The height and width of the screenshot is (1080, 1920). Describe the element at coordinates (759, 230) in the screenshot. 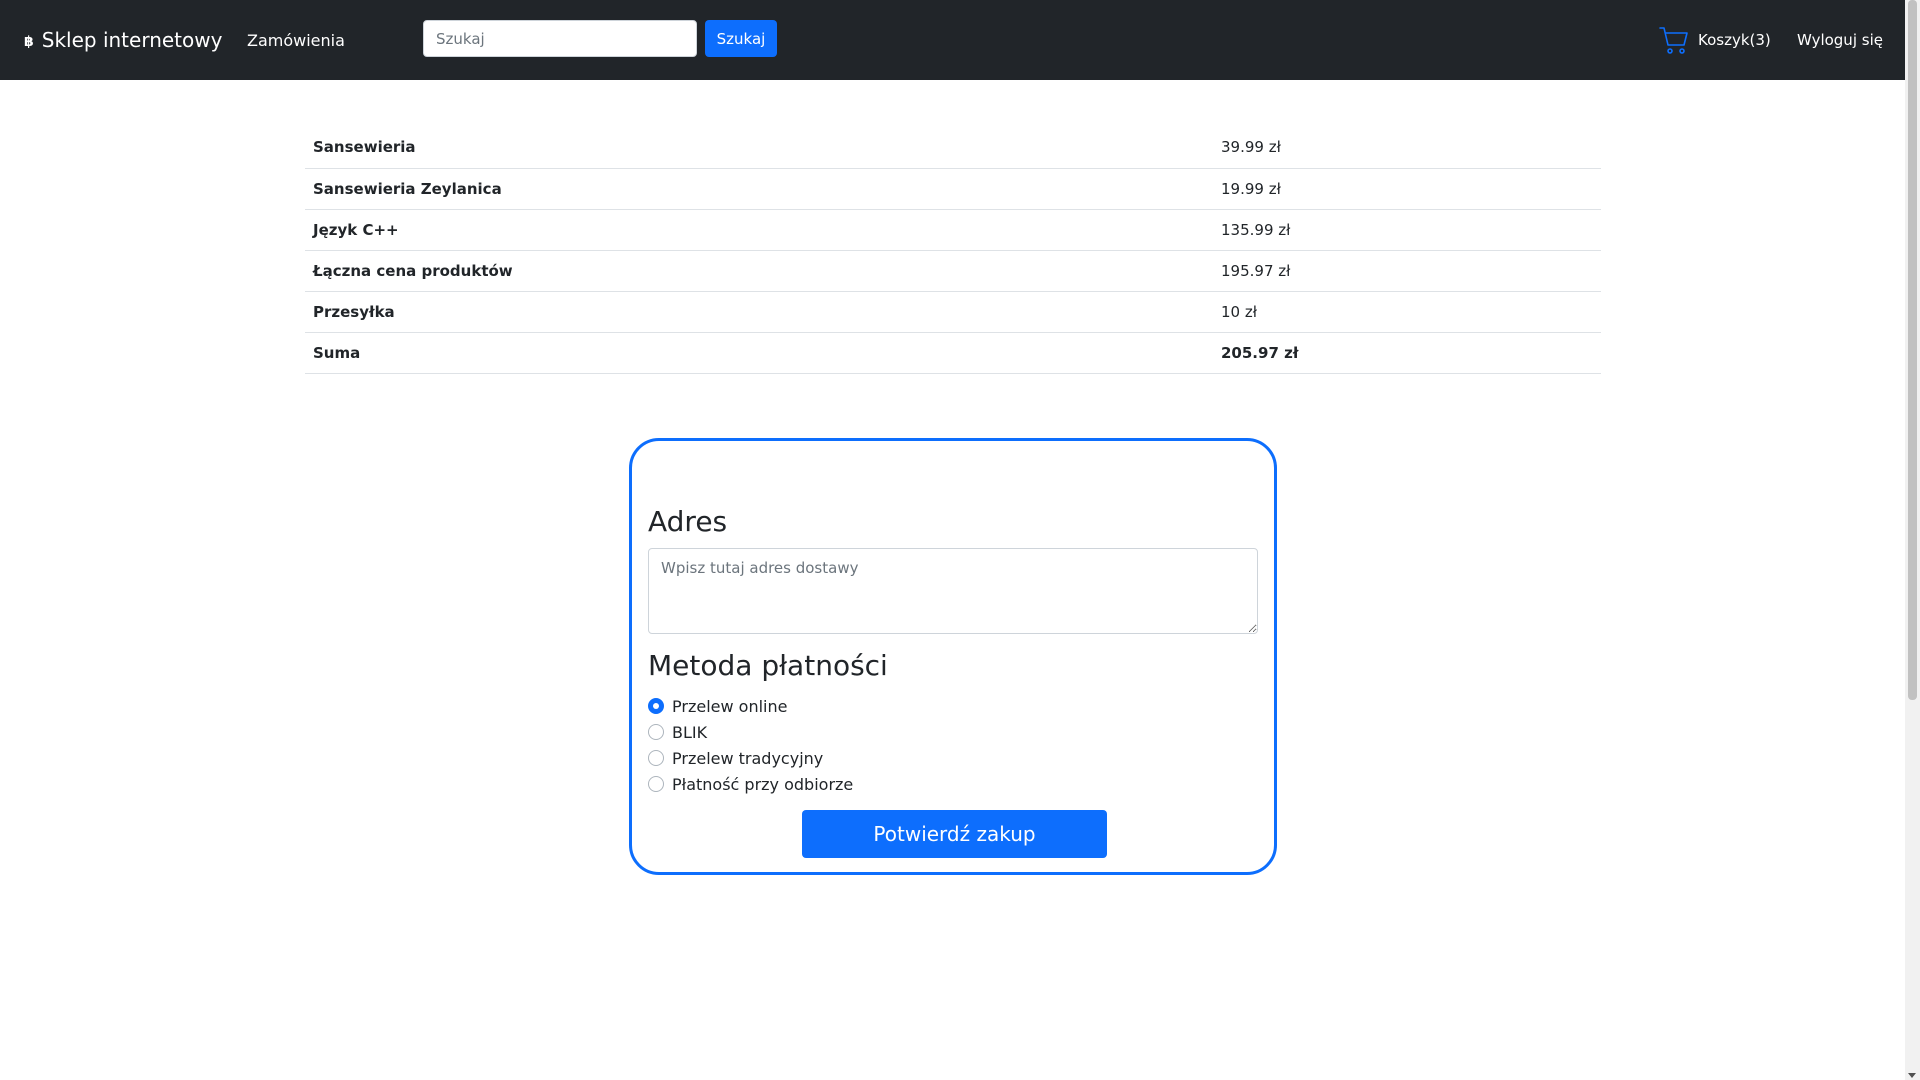

I see `product-name: Język C++` at that location.